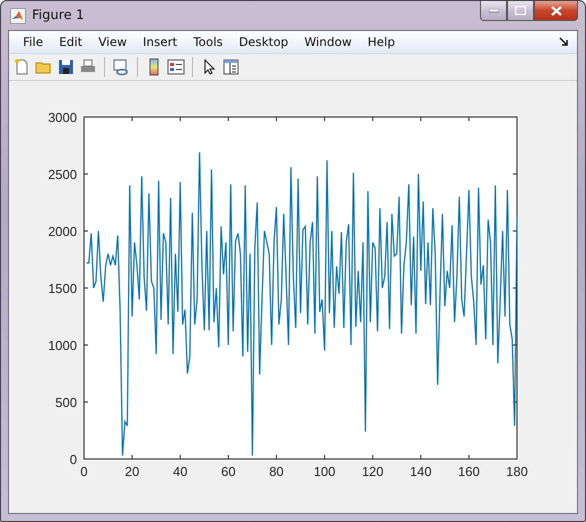 The height and width of the screenshot is (522, 586). I want to click on maximize-icon, so click(520, 10).